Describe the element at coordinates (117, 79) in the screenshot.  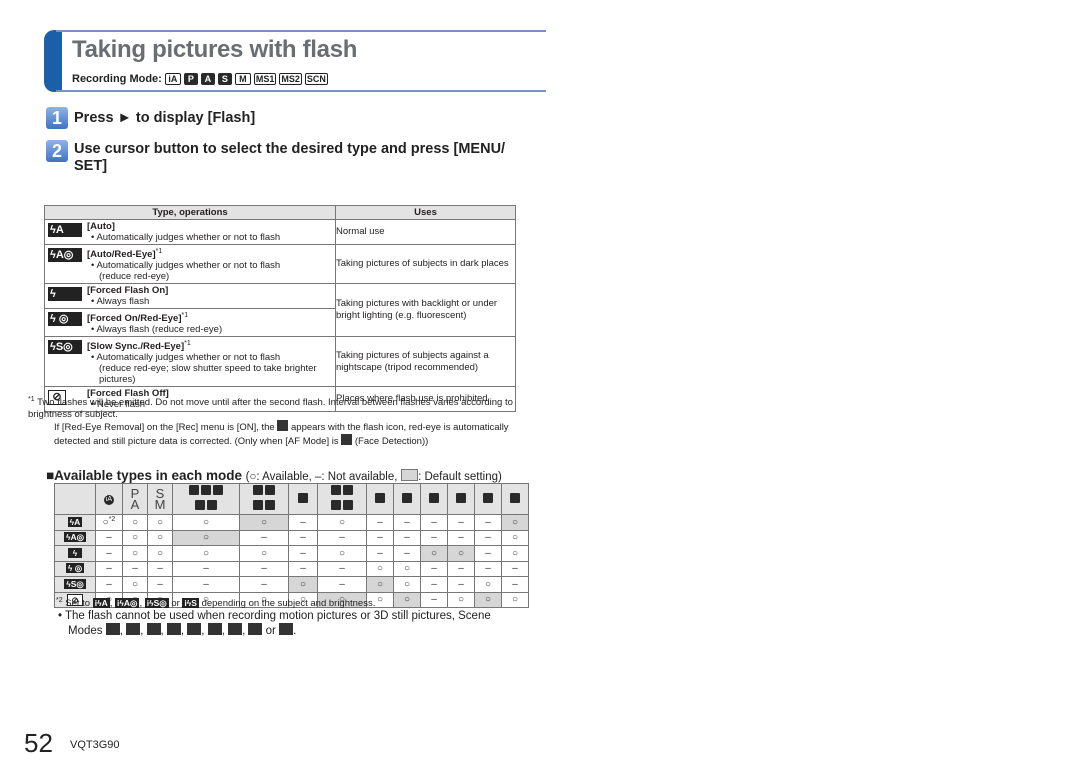
I see `recording-mode-label: Recording Mode:` at that location.